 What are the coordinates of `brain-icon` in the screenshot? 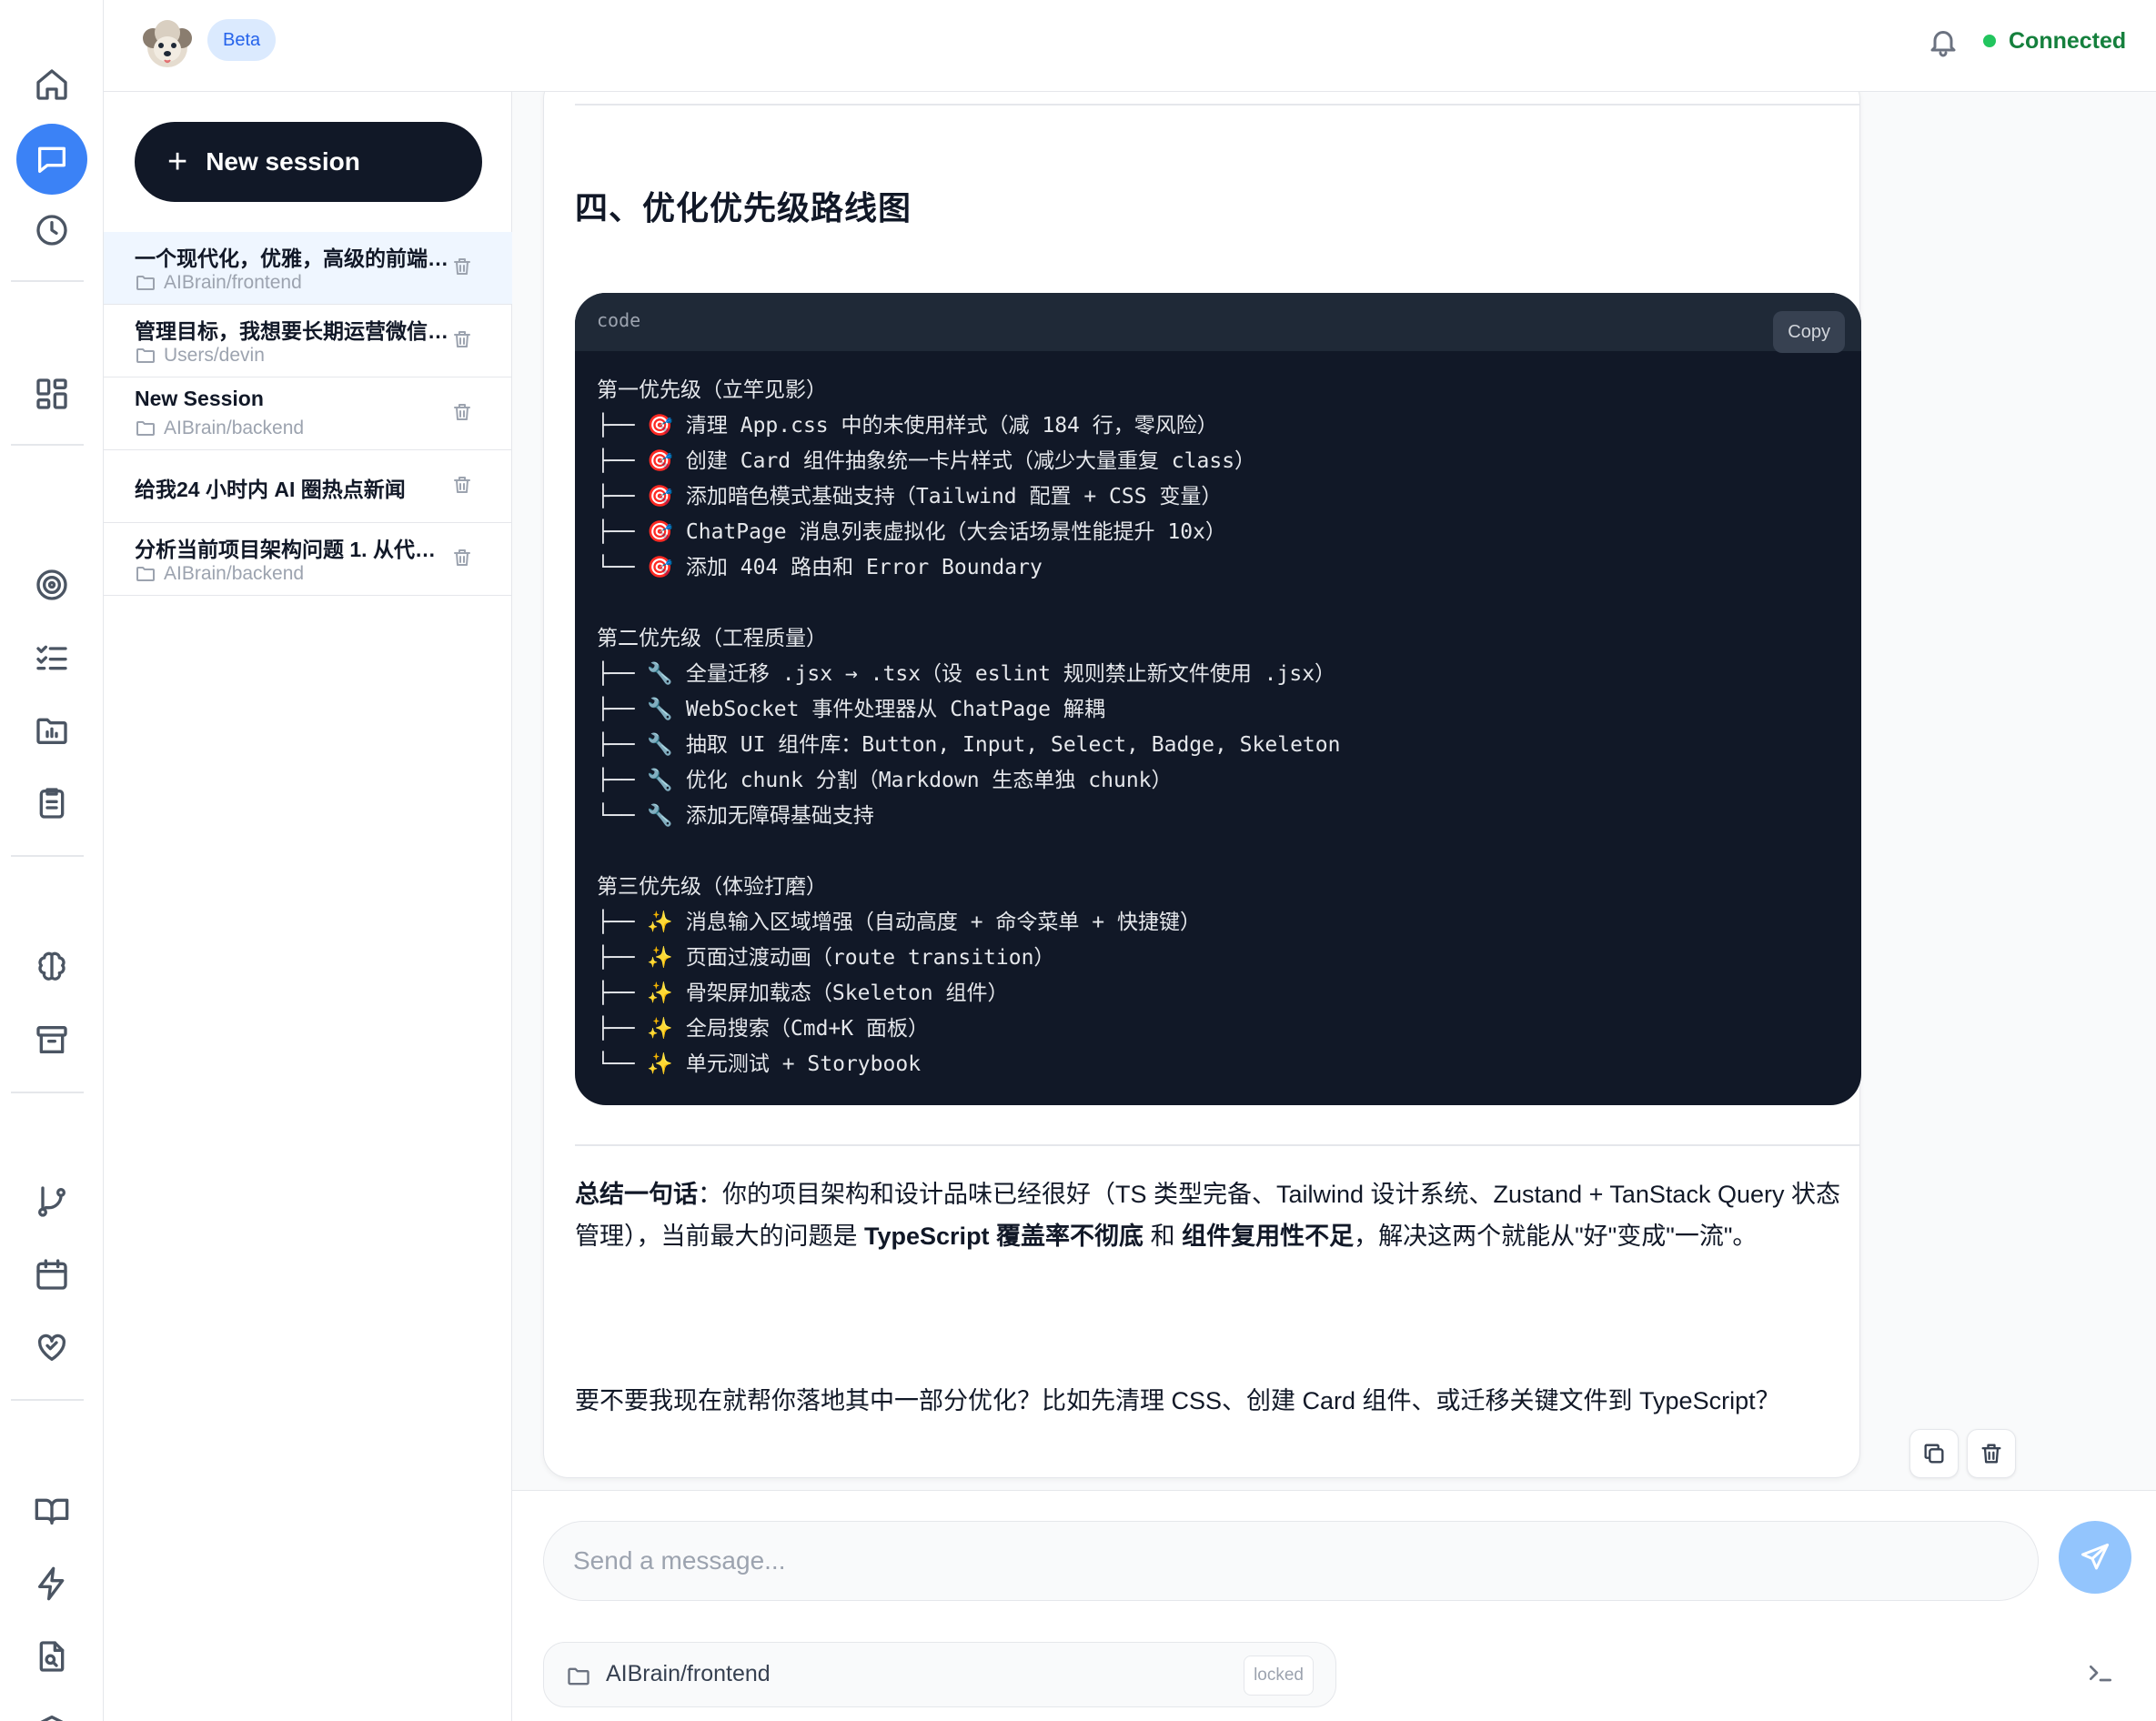 It's located at (51, 967).